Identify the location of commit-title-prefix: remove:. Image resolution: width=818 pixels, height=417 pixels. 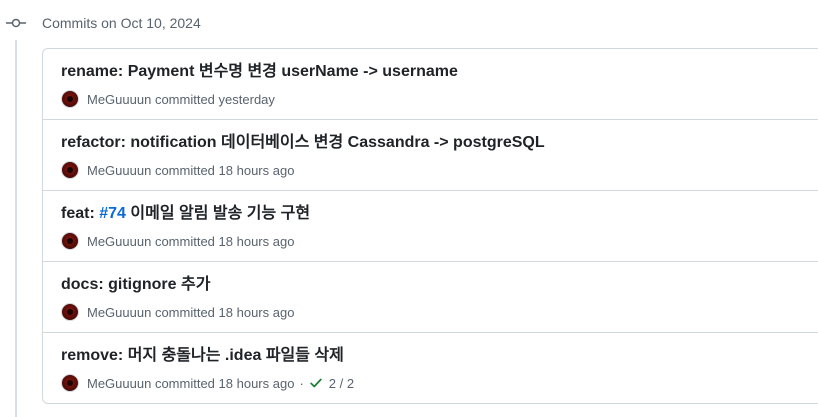
(94, 355).